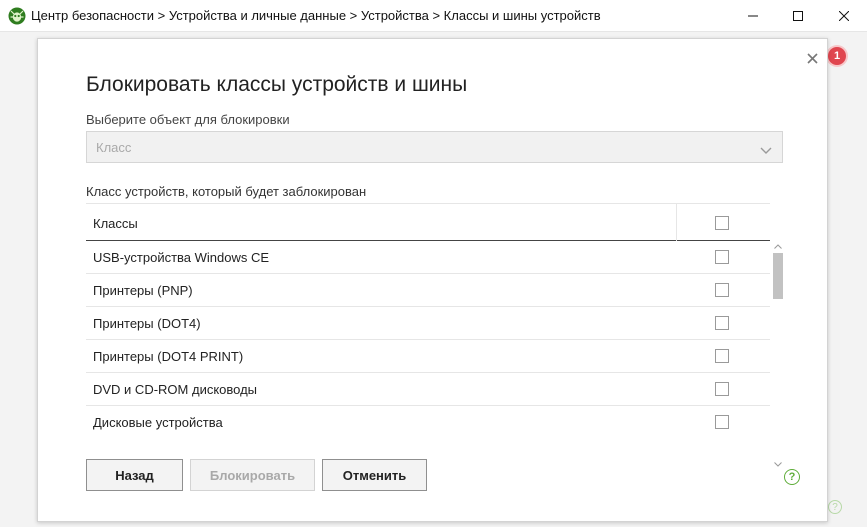 Image resolution: width=867 pixels, height=527 pixels. Describe the element at coordinates (374, 475) in the screenshot. I see `cancel-button: Отменить` at that location.